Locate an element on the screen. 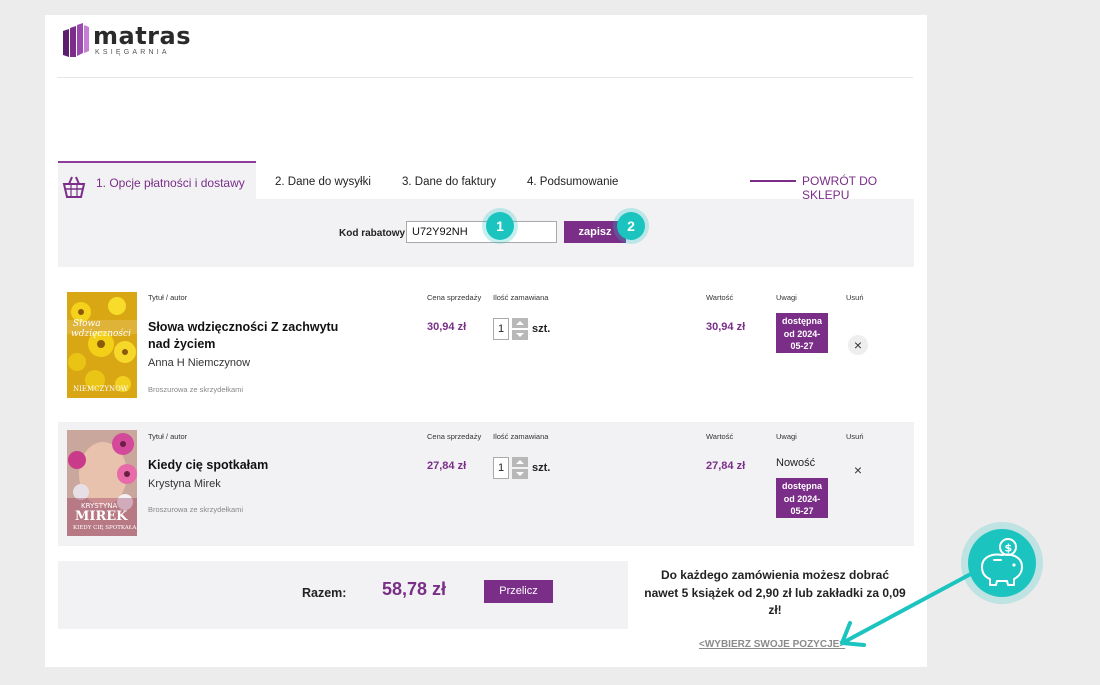  back-to-shop-link: POWRÓT DO SKLEPU is located at coordinates (858, 188).